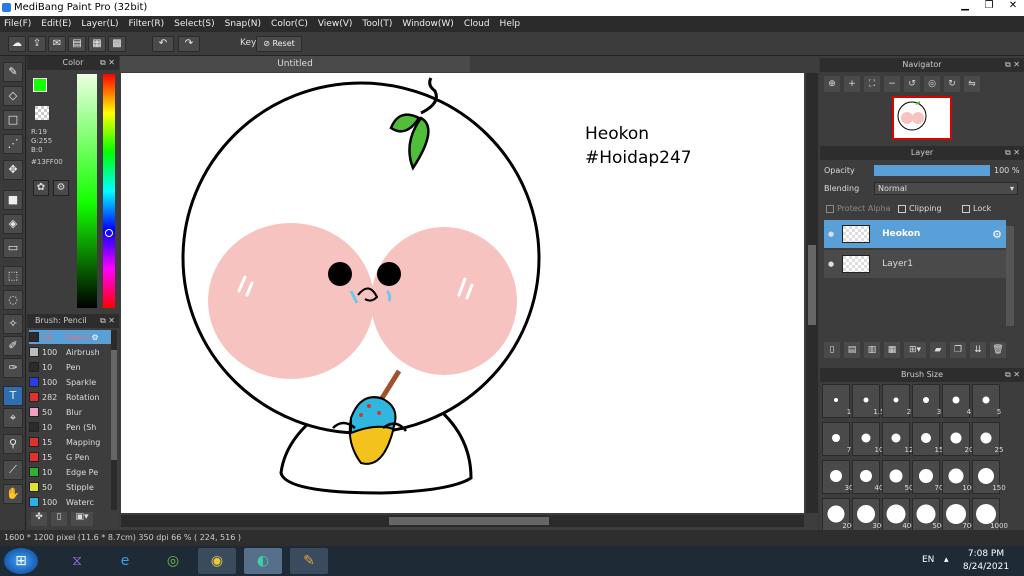 Image resolution: width=1024 pixels, height=576 pixels. I want to click on chrome-icon: ◉, so click(217, 561).